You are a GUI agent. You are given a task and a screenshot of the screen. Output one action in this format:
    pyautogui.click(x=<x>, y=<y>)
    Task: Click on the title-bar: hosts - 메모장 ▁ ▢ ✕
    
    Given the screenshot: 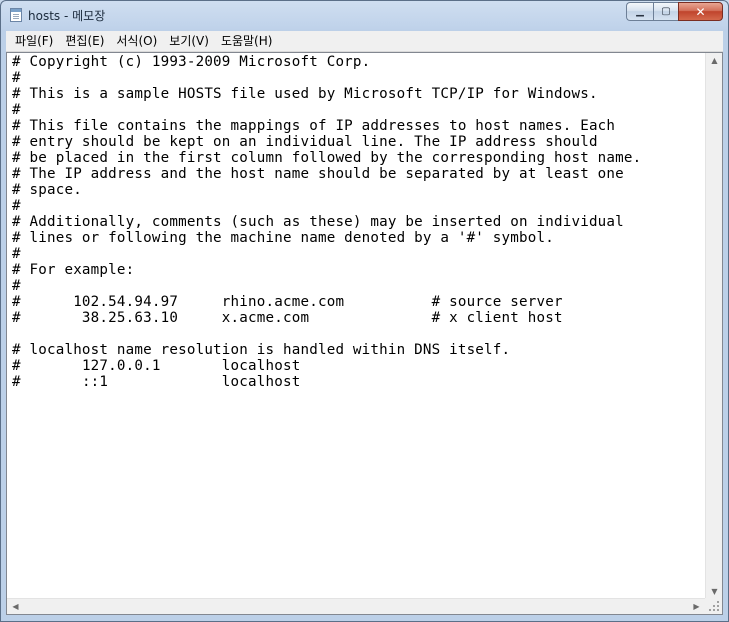 What is the action you would take?
    pyautogui.click(x=364, y=15)
    